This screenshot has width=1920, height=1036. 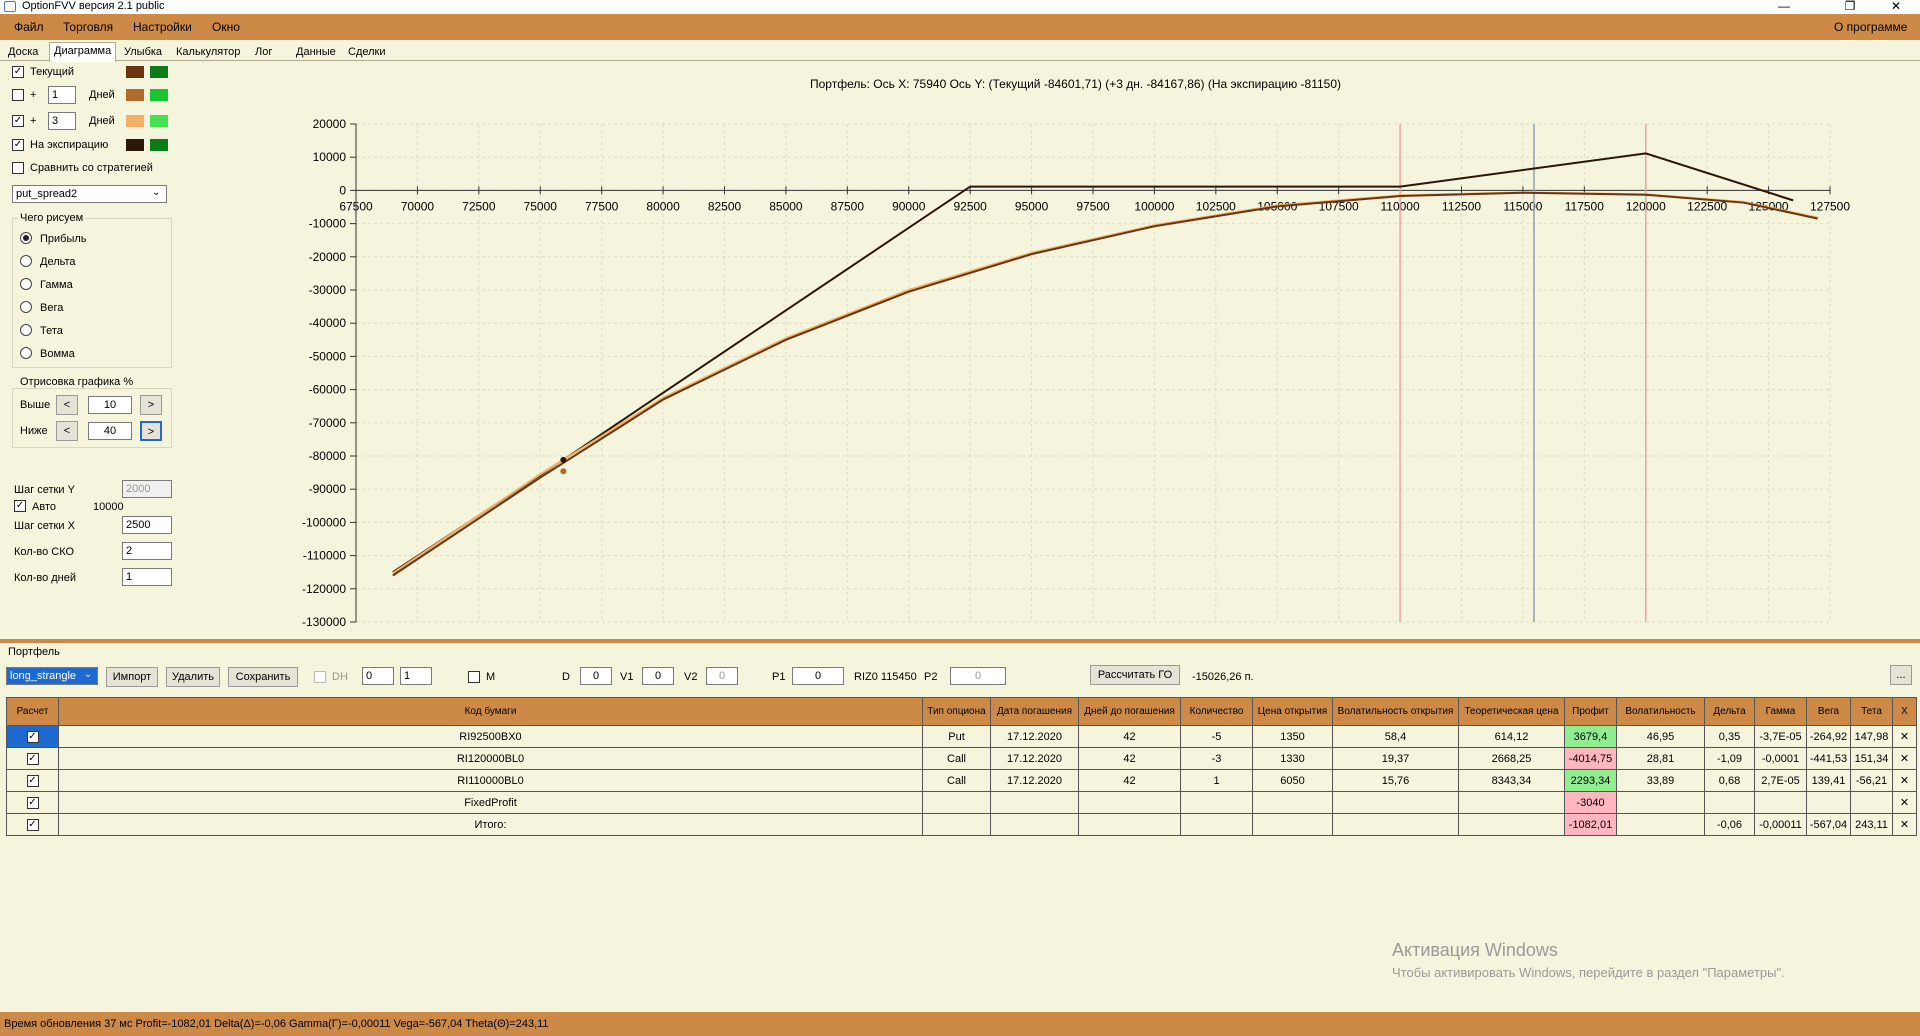 I want to click on save-button: Сохранить, so click(x=263, y=677).